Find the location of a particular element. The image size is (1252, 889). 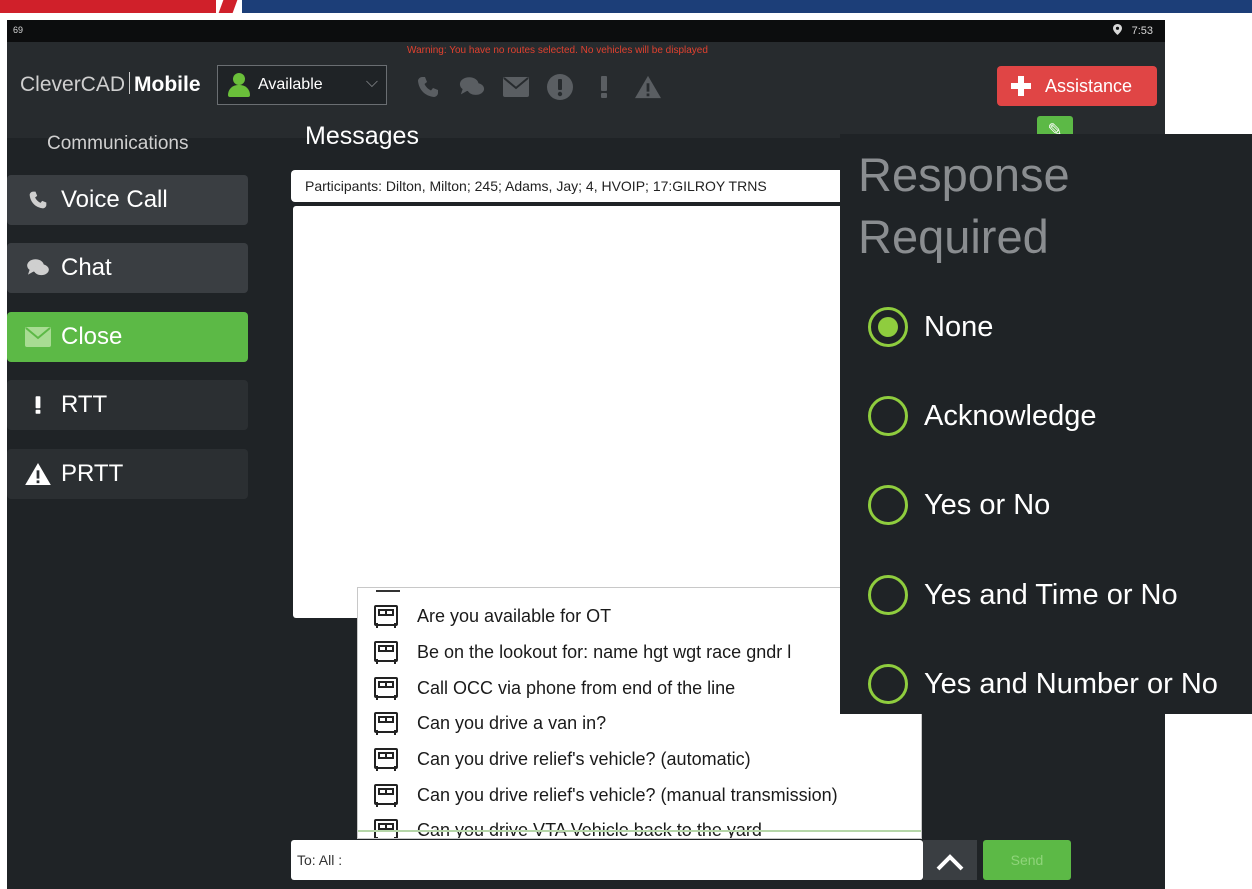

android-status-bar: 69 7:53 is located at coordinates (586, 31).